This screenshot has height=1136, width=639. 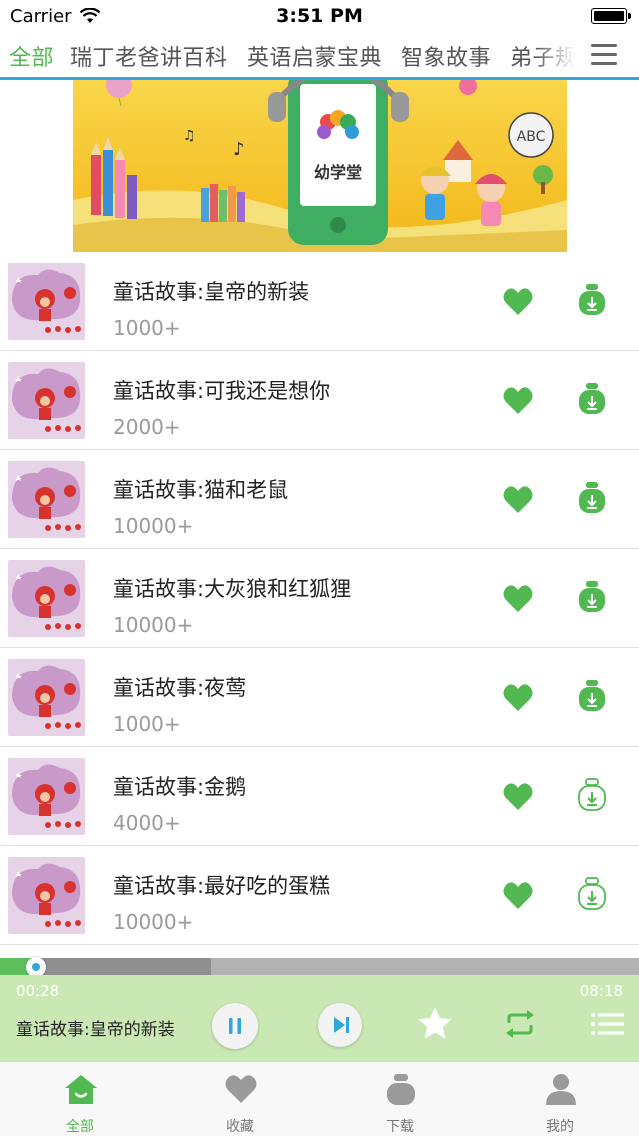 I want to click on list-item: 童话故事:大灰狼和红狐狸 10000+, so click(x=319, y=598).